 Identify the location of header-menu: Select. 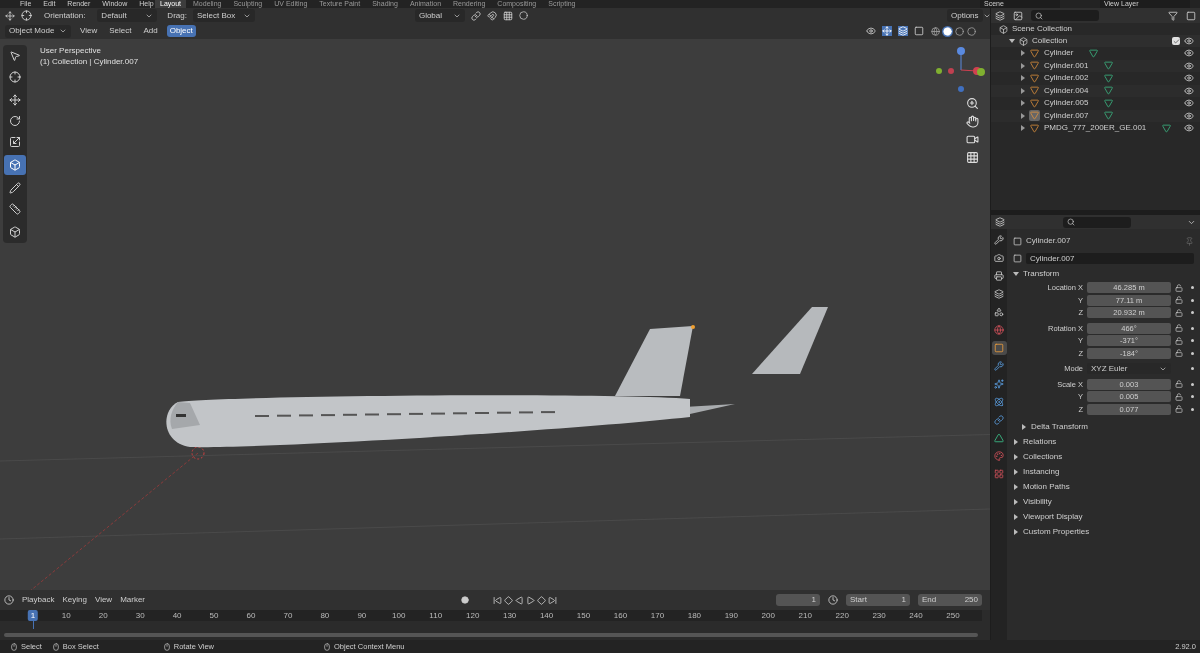
(120, 31).